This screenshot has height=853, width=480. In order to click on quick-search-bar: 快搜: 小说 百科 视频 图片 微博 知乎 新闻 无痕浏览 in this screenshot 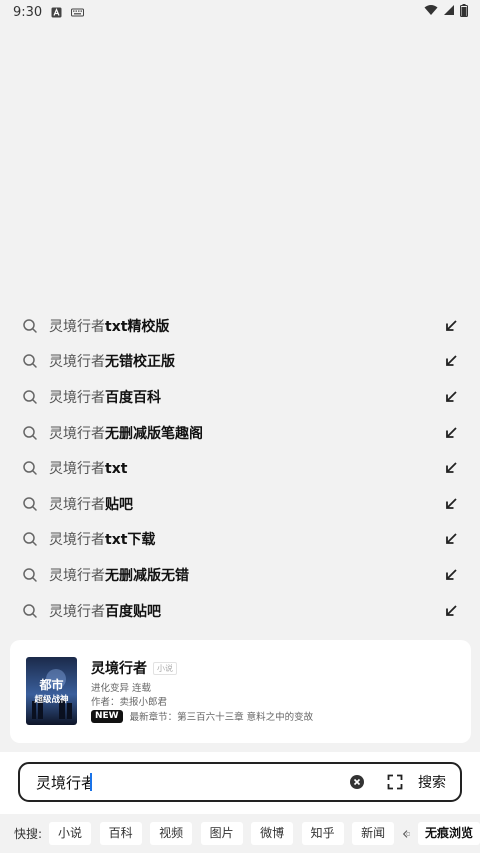, I will do `click(240, 833)`.